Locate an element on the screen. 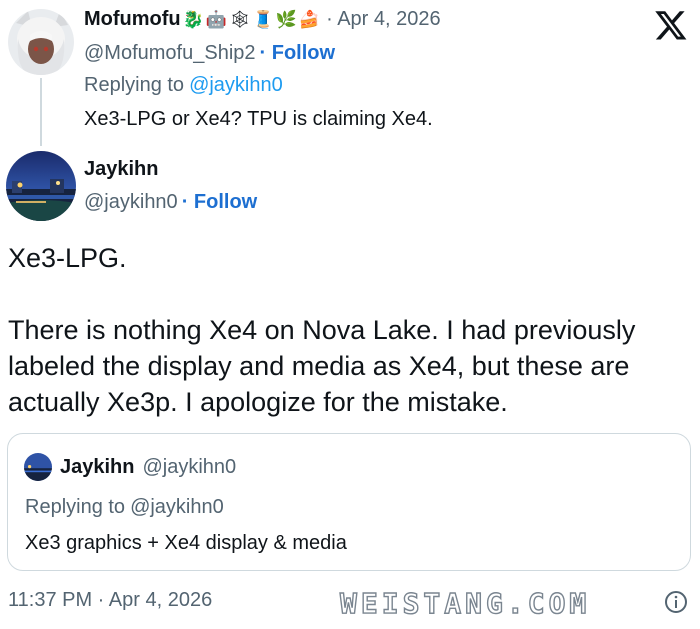  main-handle-row: @jaykihn0 · Follow is located at coordinates (170, 202).